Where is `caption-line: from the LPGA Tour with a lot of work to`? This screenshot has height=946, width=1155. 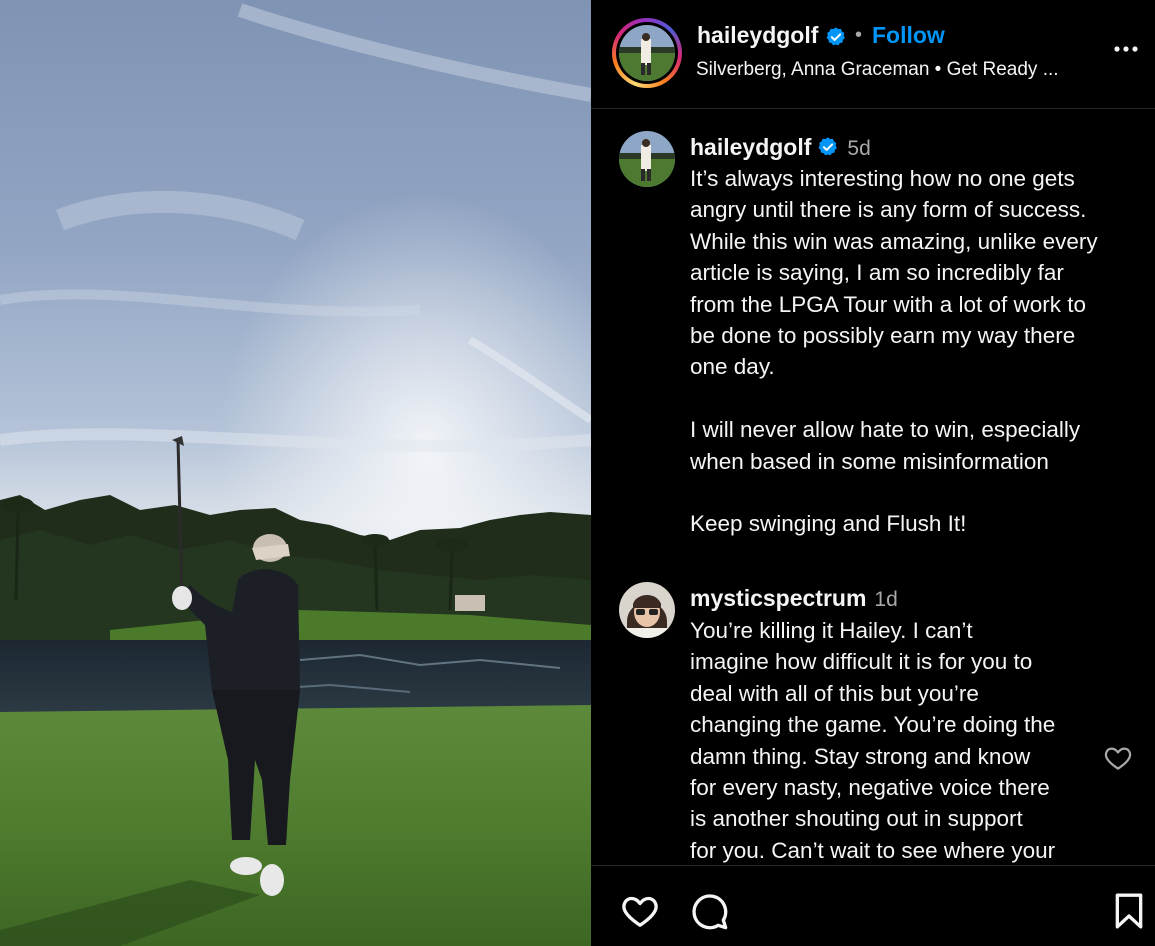 caption-line: from the LPGA Tour with a lot of work to is located at coordinates (888, 304).